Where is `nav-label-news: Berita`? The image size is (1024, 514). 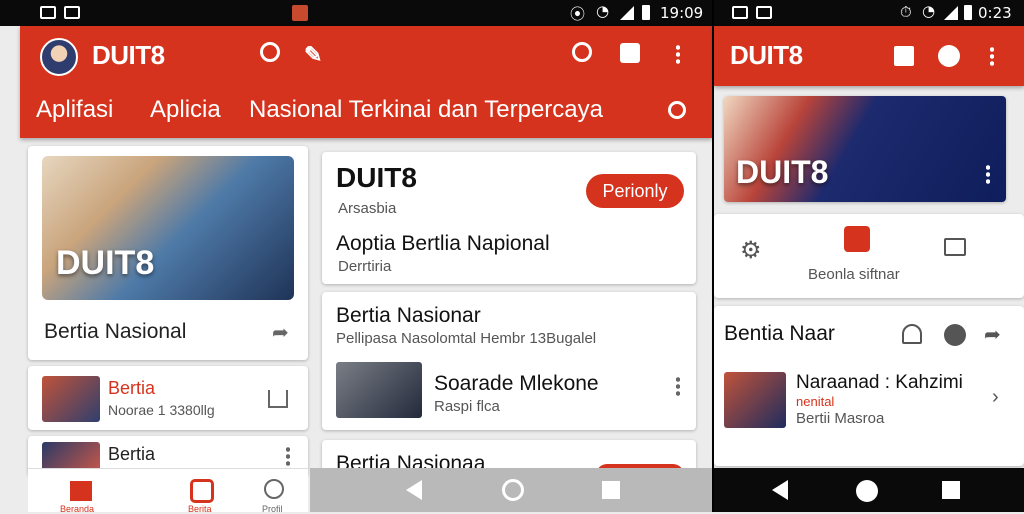 nav-label-news: Berita is located at coordinates (200, 509).